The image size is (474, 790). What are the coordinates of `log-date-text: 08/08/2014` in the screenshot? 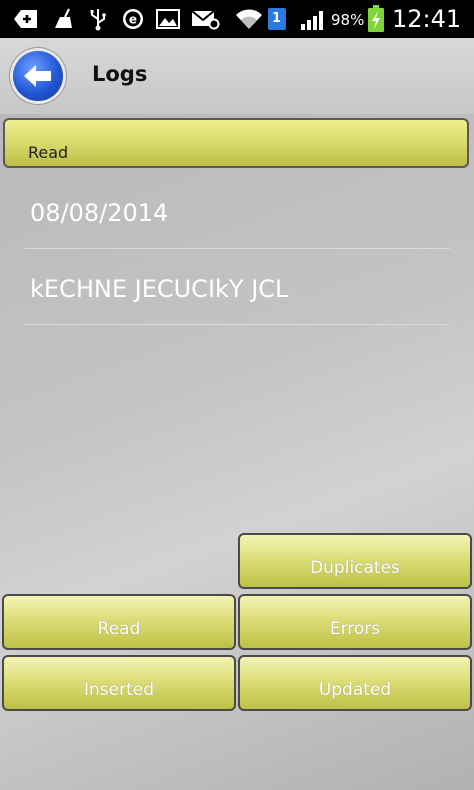 It's located at (99, 213).